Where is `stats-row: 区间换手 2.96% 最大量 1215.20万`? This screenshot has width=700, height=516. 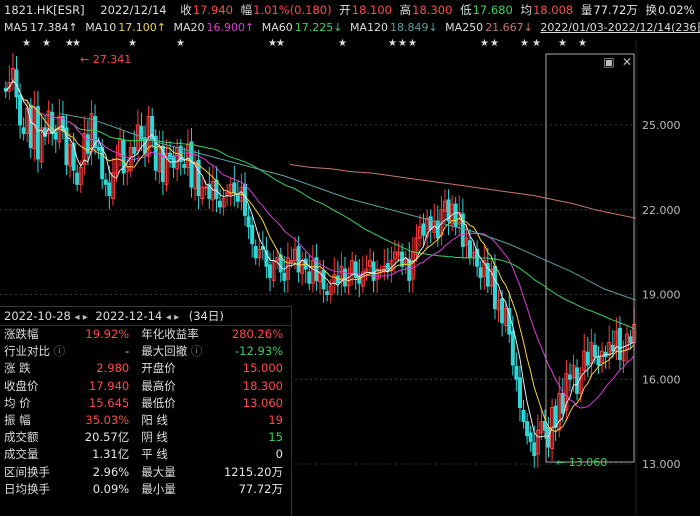 stats-row: 区间换手 2.96% 最大量 1215.20万 is located at coordinates (145, 472).